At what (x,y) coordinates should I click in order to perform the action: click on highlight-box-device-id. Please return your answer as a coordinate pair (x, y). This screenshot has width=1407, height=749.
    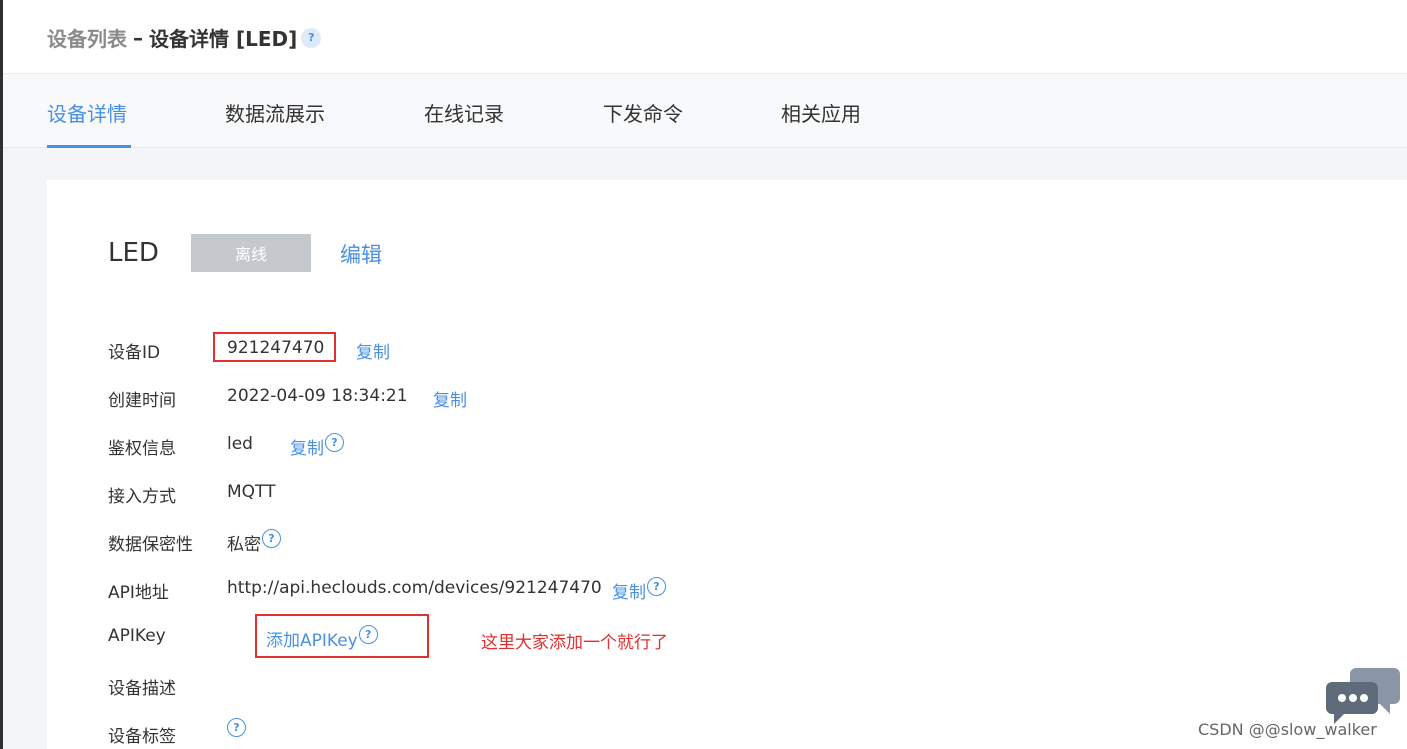
    Looking at the image, I should click on (274, 347).